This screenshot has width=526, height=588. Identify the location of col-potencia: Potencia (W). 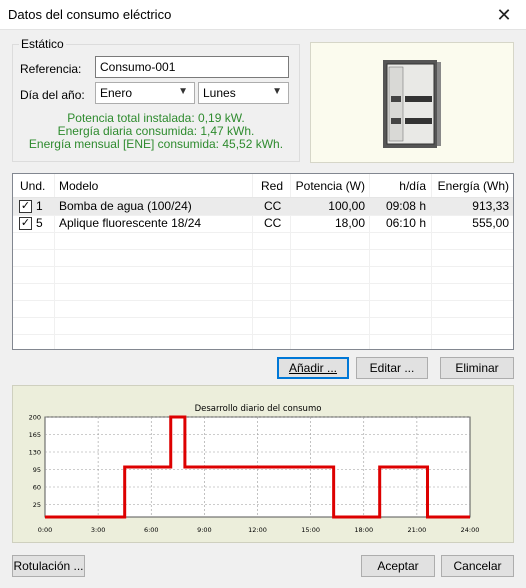
(328, 185).